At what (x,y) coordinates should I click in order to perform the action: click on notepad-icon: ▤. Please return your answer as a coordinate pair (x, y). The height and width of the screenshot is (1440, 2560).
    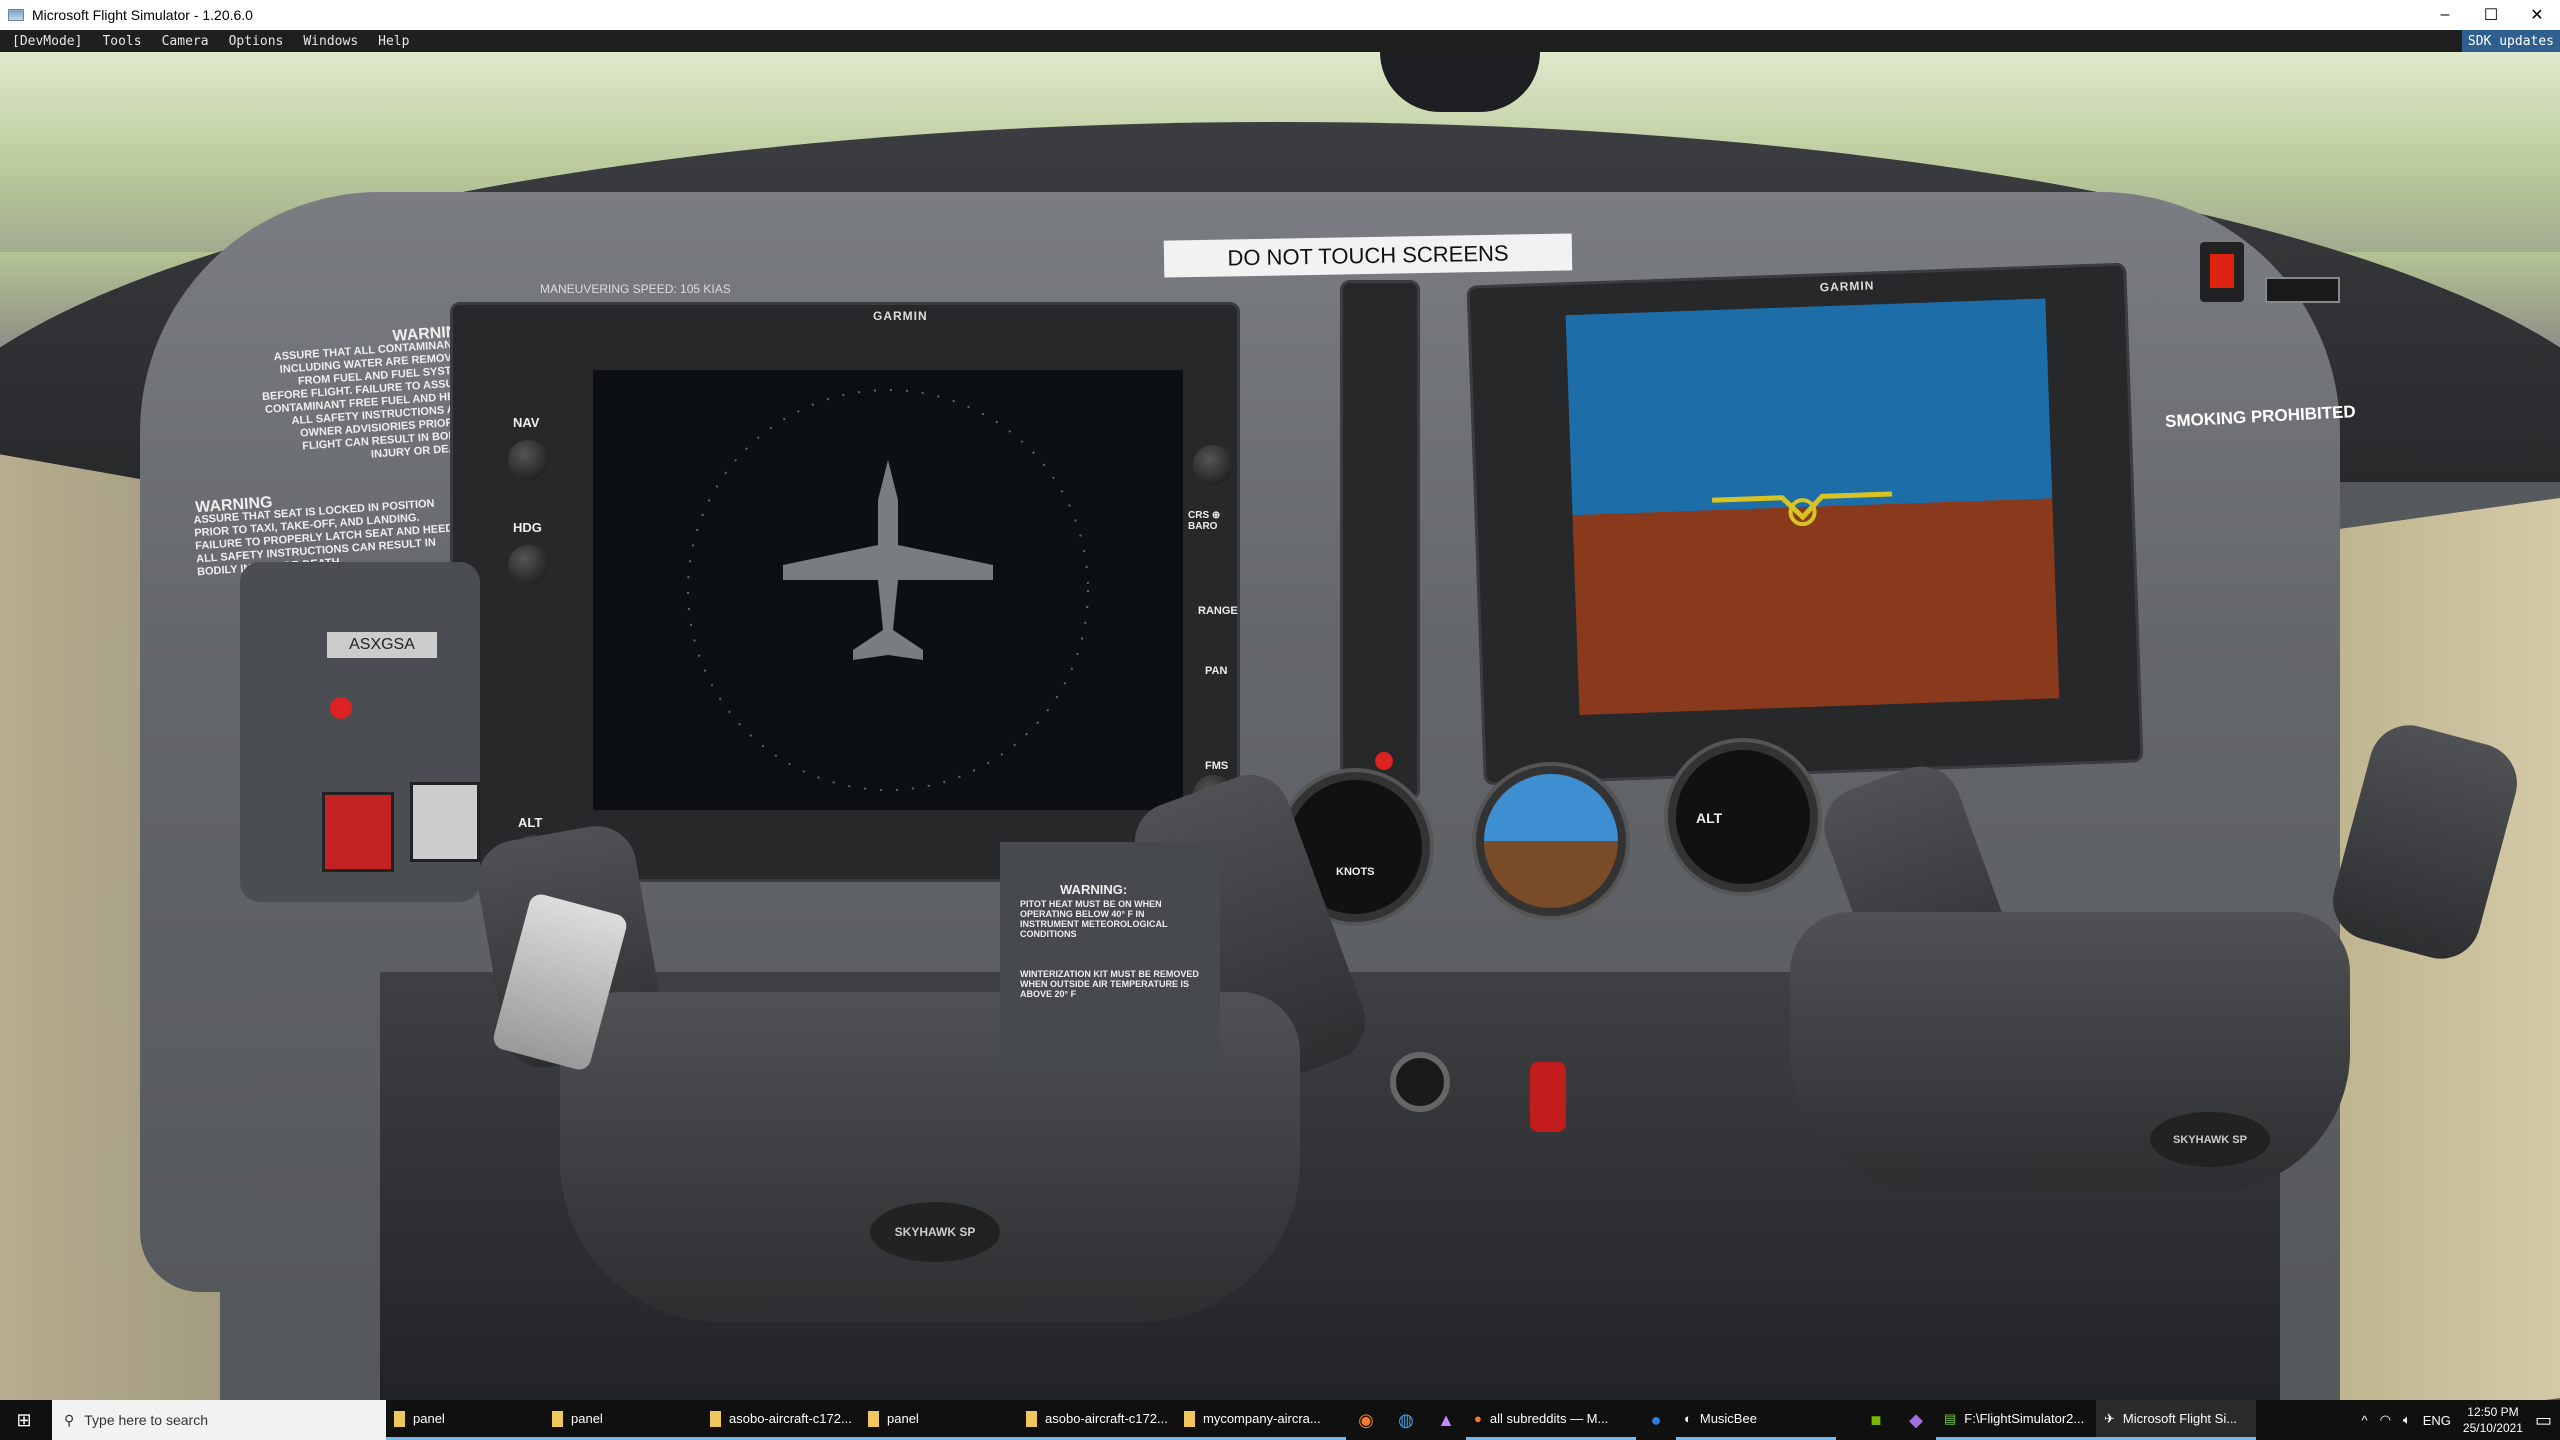
    Looking at the image, I should click on (1950, 1418).